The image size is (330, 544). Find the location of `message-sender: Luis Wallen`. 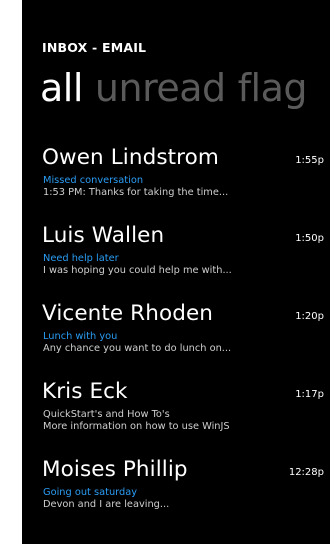

message-sender: Luis Wallen is located at coordinates (103, 235).